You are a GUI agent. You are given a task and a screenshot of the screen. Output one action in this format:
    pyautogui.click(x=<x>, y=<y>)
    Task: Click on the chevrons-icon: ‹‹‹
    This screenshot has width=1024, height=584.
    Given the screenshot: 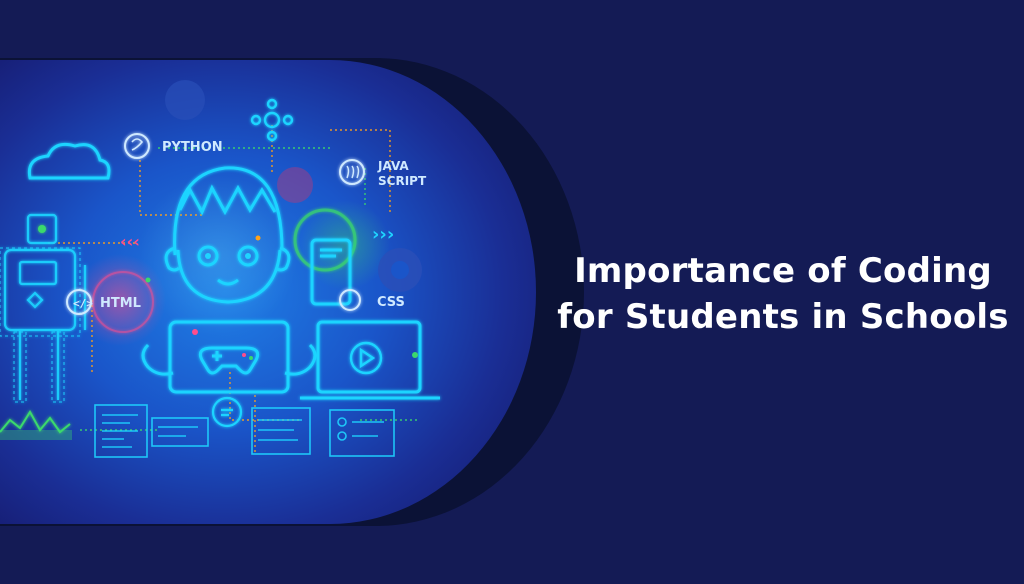 What is the action you would take?
    pyautogui.click(x=130, y=241)
    